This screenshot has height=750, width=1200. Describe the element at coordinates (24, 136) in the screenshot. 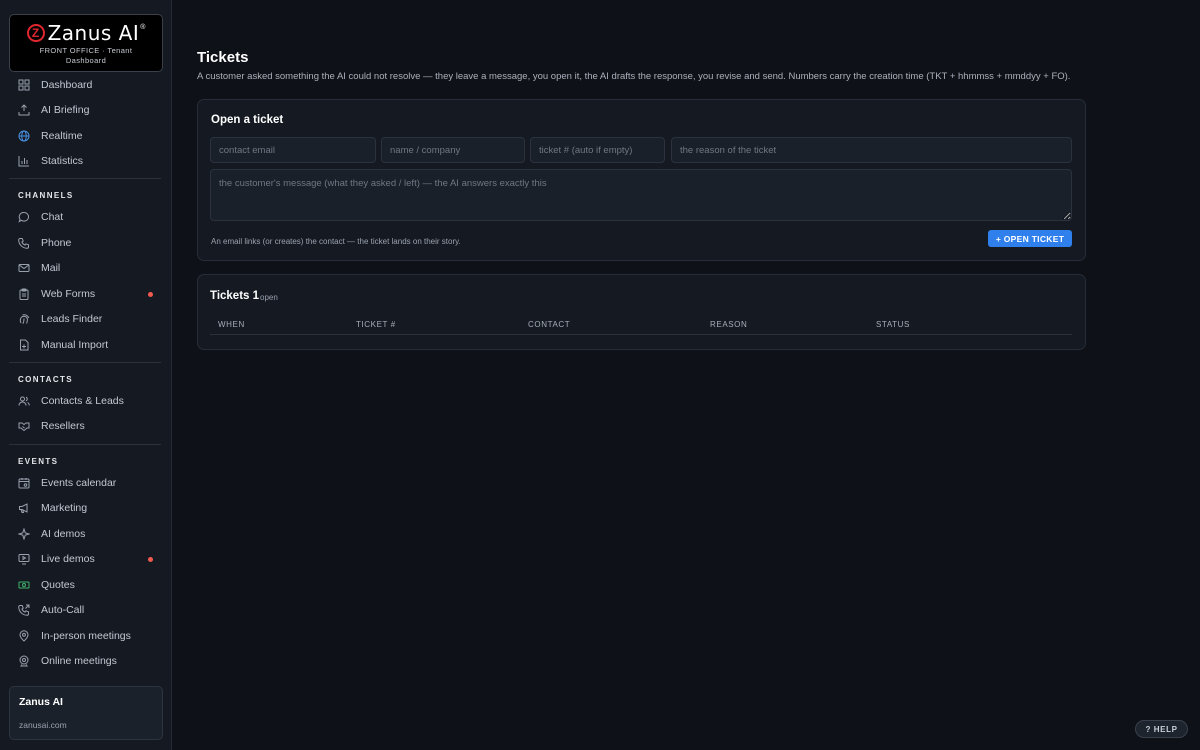

I see `globe-icon` at that location.